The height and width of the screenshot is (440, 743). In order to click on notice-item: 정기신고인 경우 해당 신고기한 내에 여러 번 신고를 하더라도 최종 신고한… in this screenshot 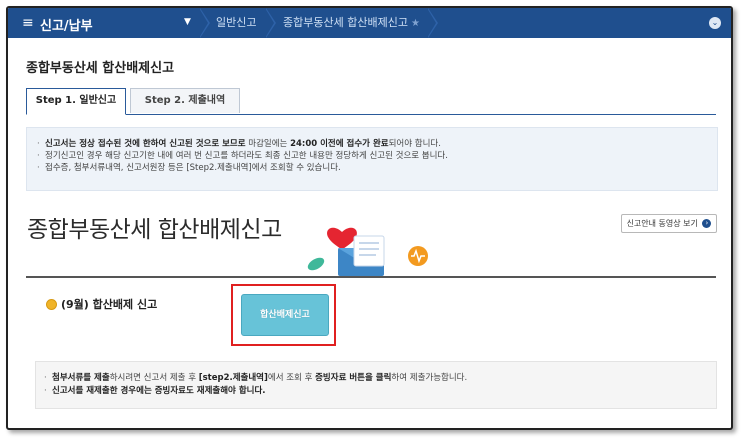, I will do `click(377, 156)`.